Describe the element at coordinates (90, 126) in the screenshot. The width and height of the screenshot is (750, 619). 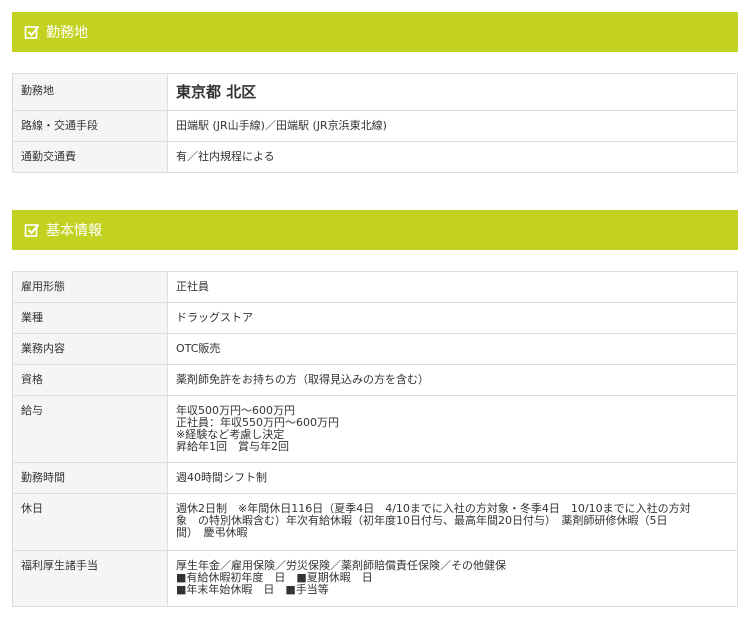
I see `row-label: 路線・交通手段` at that location.